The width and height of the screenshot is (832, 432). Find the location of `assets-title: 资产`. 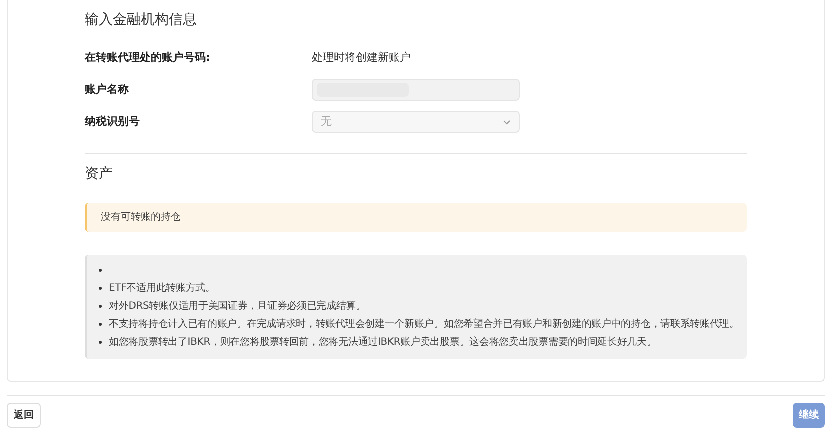

assets-title: 资产 is located at coordinates (99, 174).